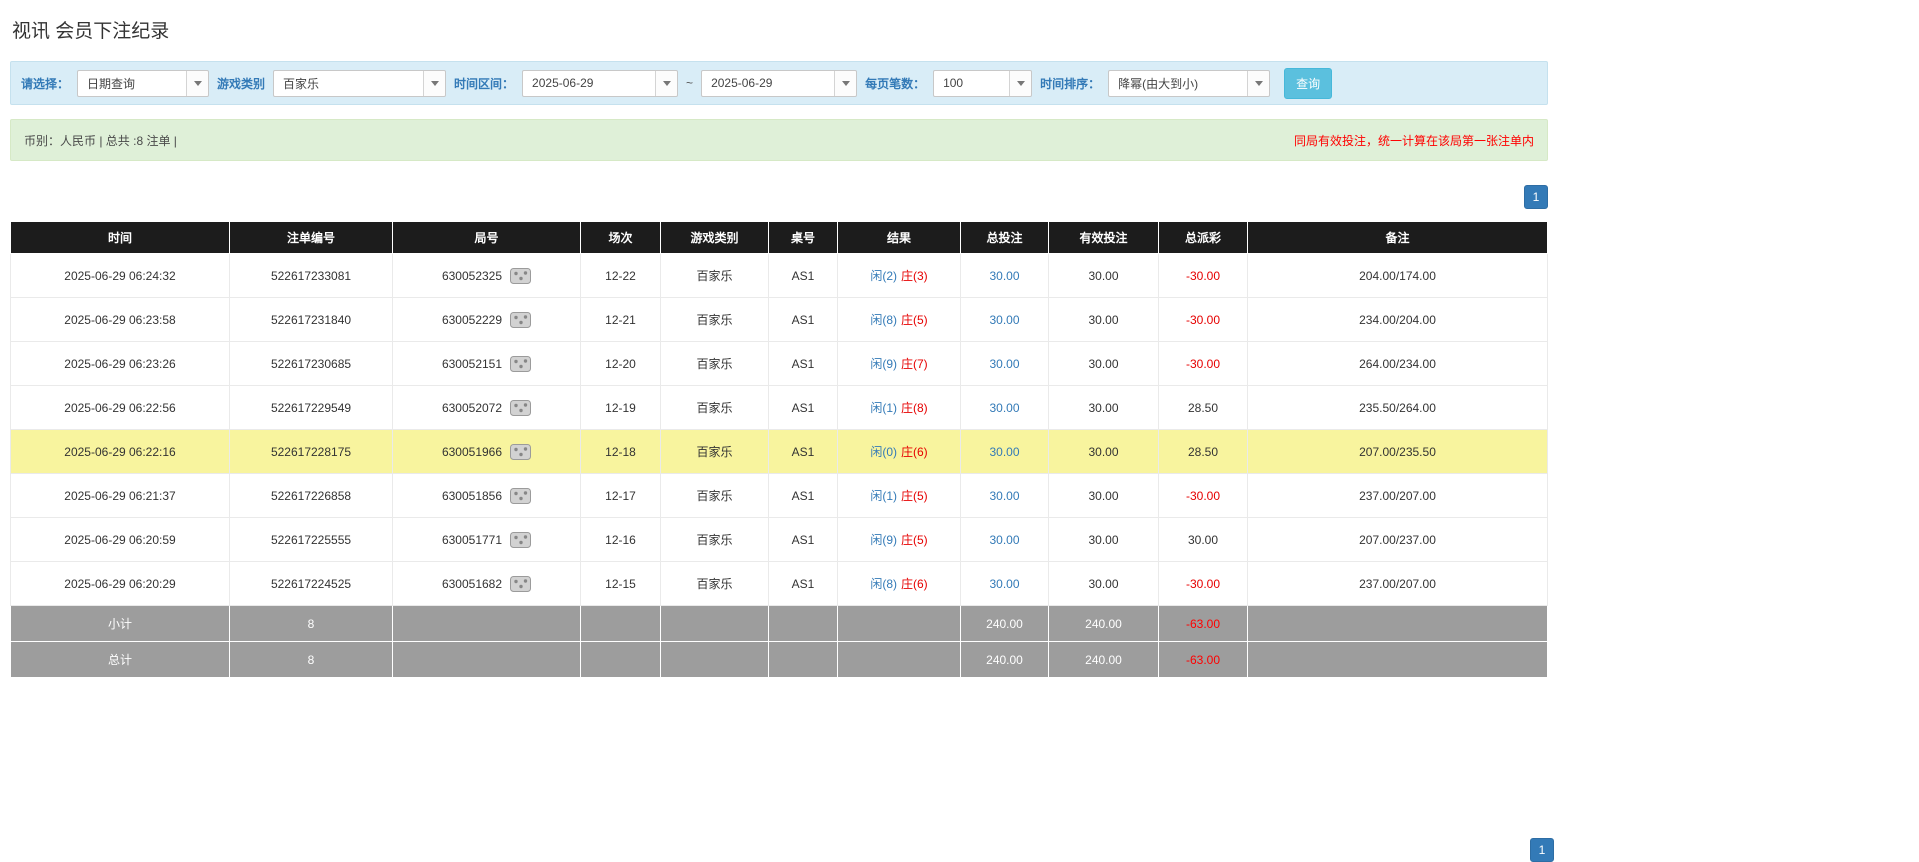 The width and height of the screenshot is (1919, 862). What do you see at coordinates (311, 539) in the screenshot?
I see `cell-bet-number: 522617225555` at bounding box center [311, 539].